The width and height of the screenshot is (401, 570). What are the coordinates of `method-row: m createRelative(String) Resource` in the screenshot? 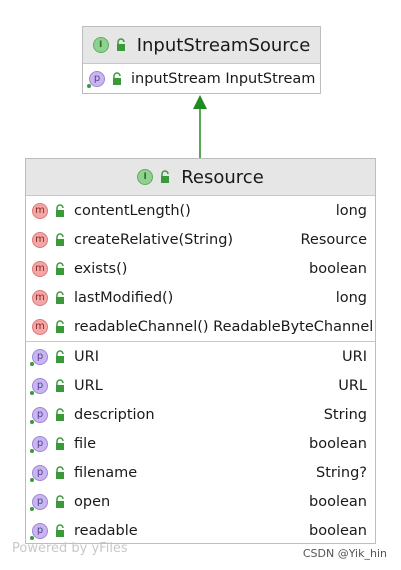 It's located at (200, 239).